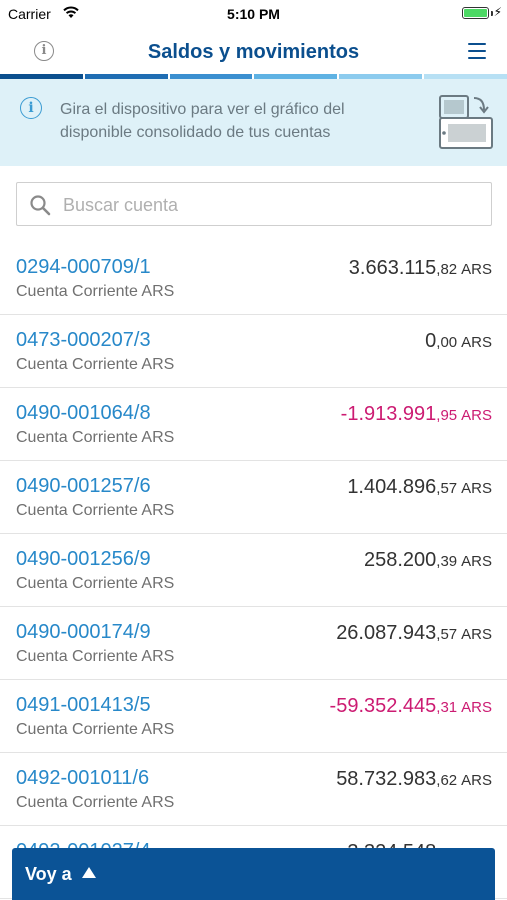 This screenshot has height=900, width=507. I want to click on account-number: 0490-000174/9, so click(83, 632).